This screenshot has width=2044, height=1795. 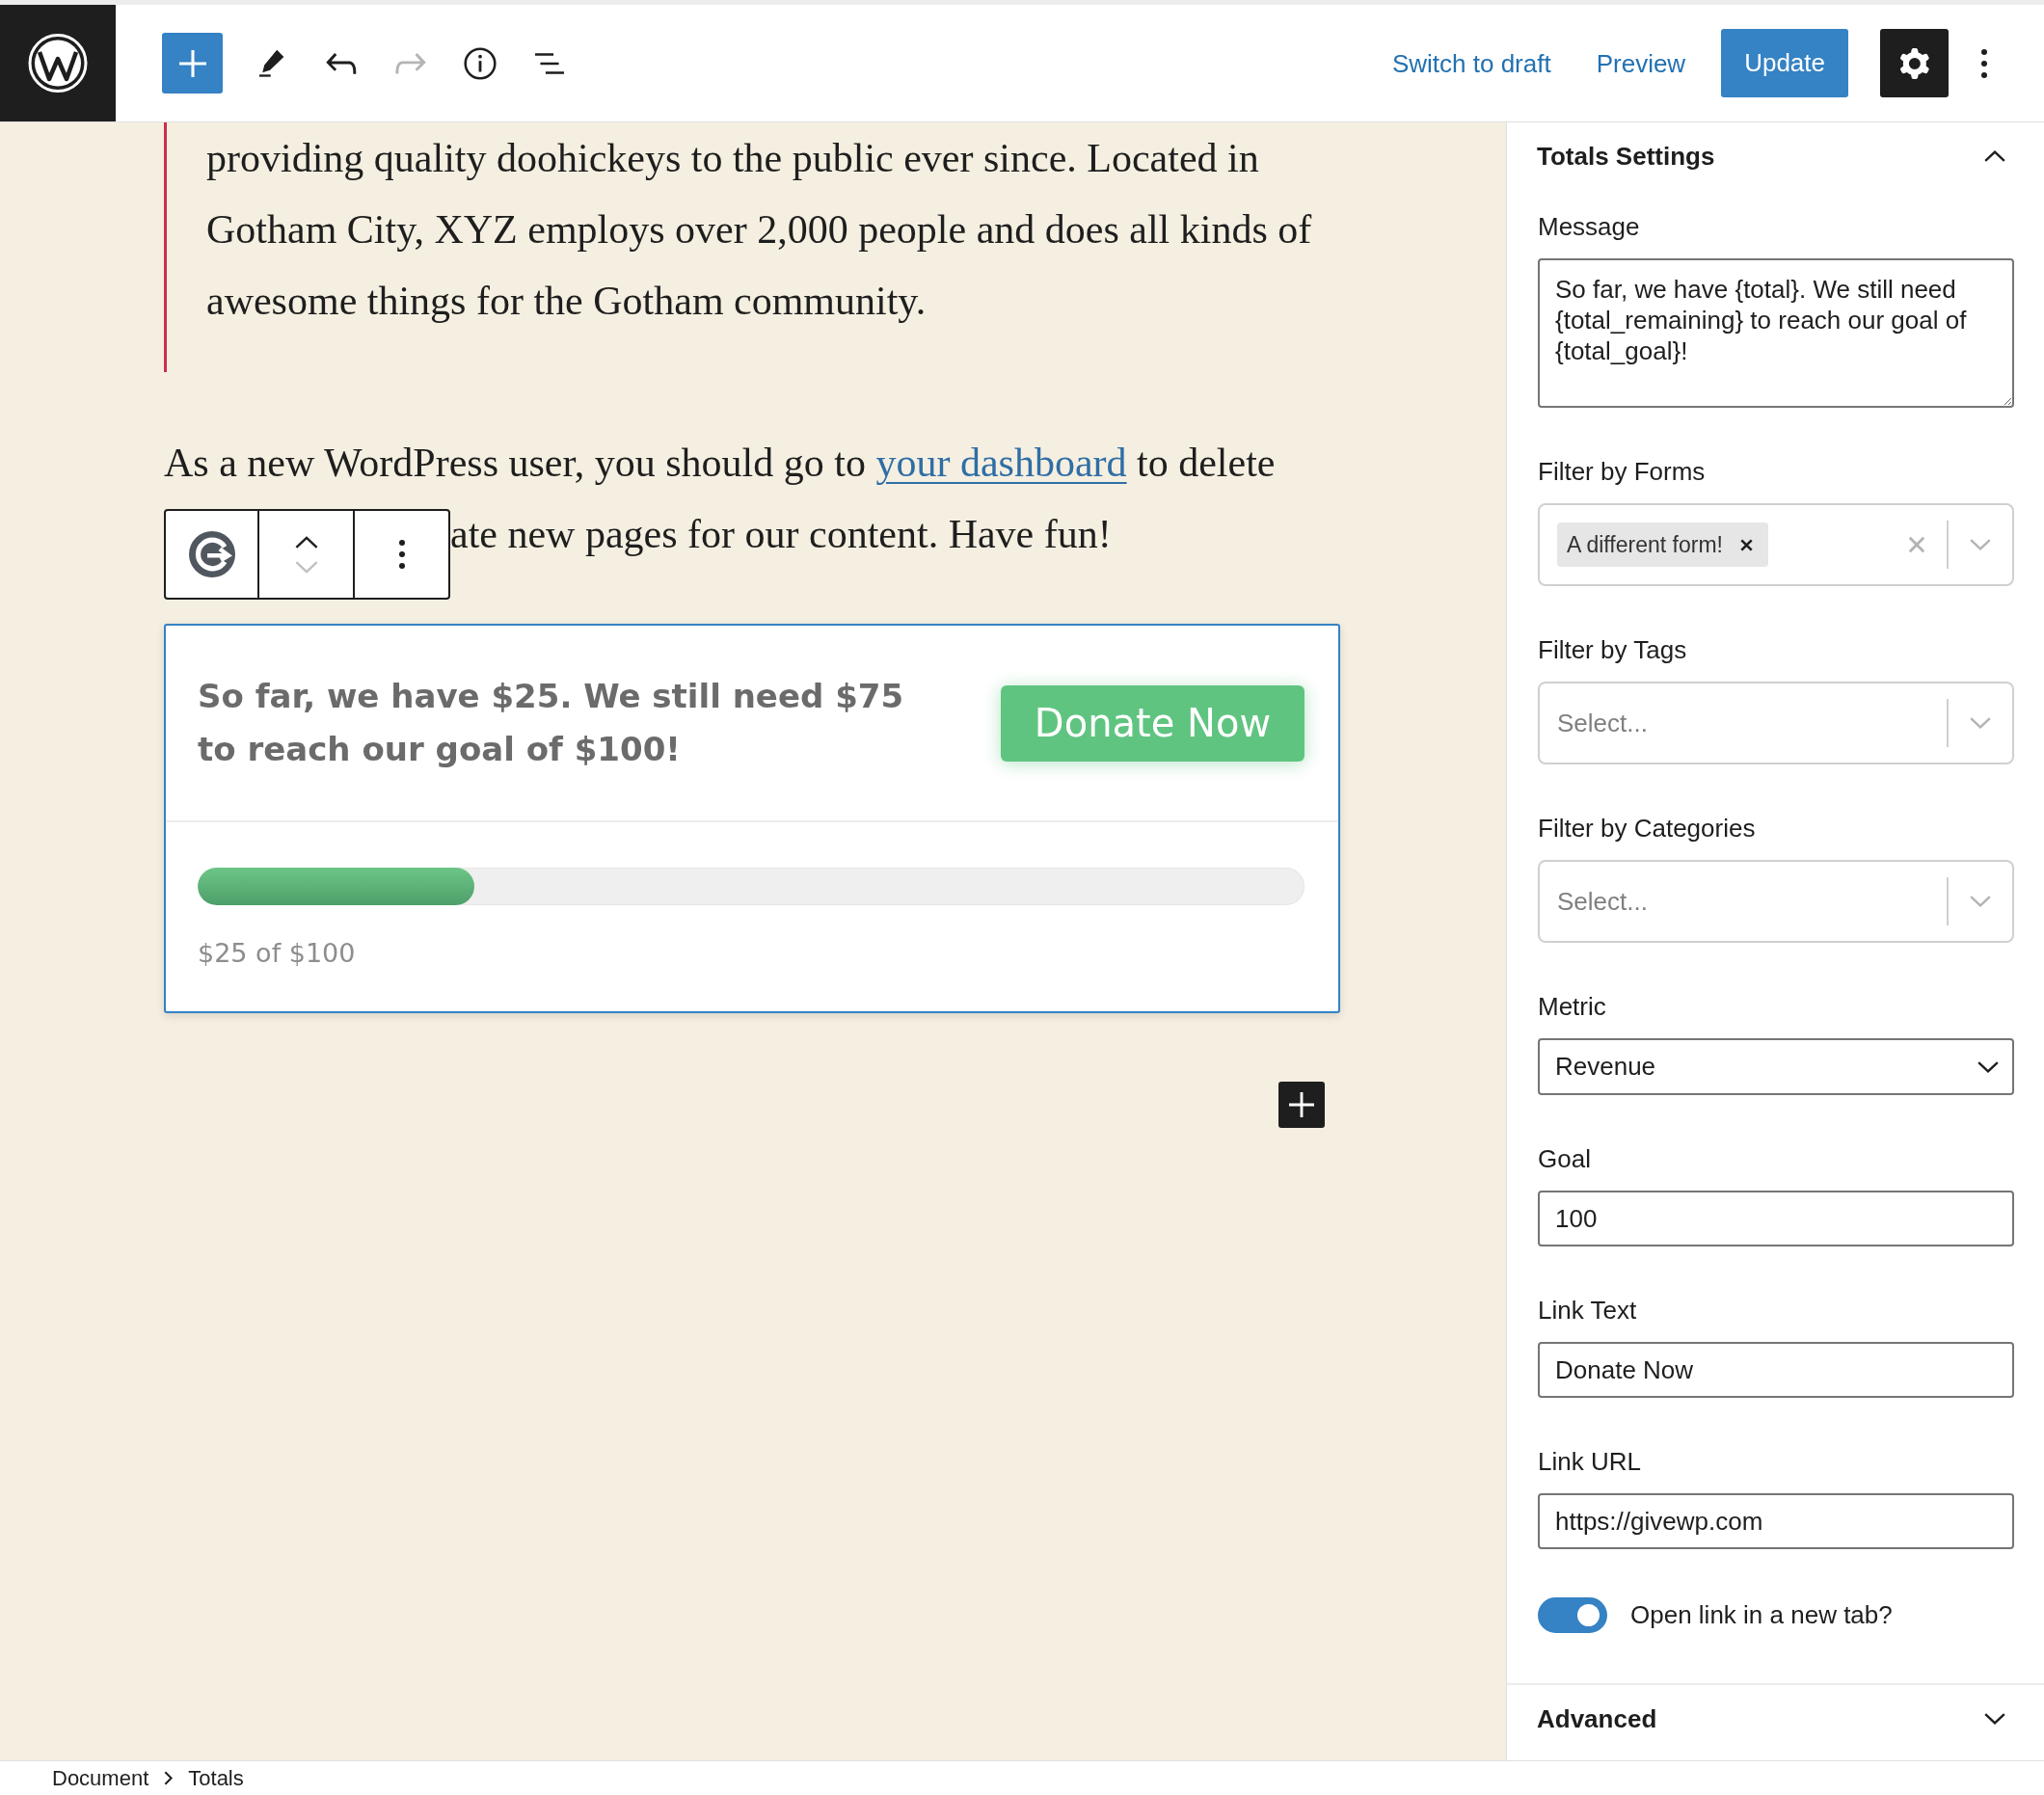 What do you see at coordinates (551, 723) in the screenshot?
I see `goal-message: So far, we have $25. We still need $75 to reach our goal of $100!` at bounding box center [551, 723].